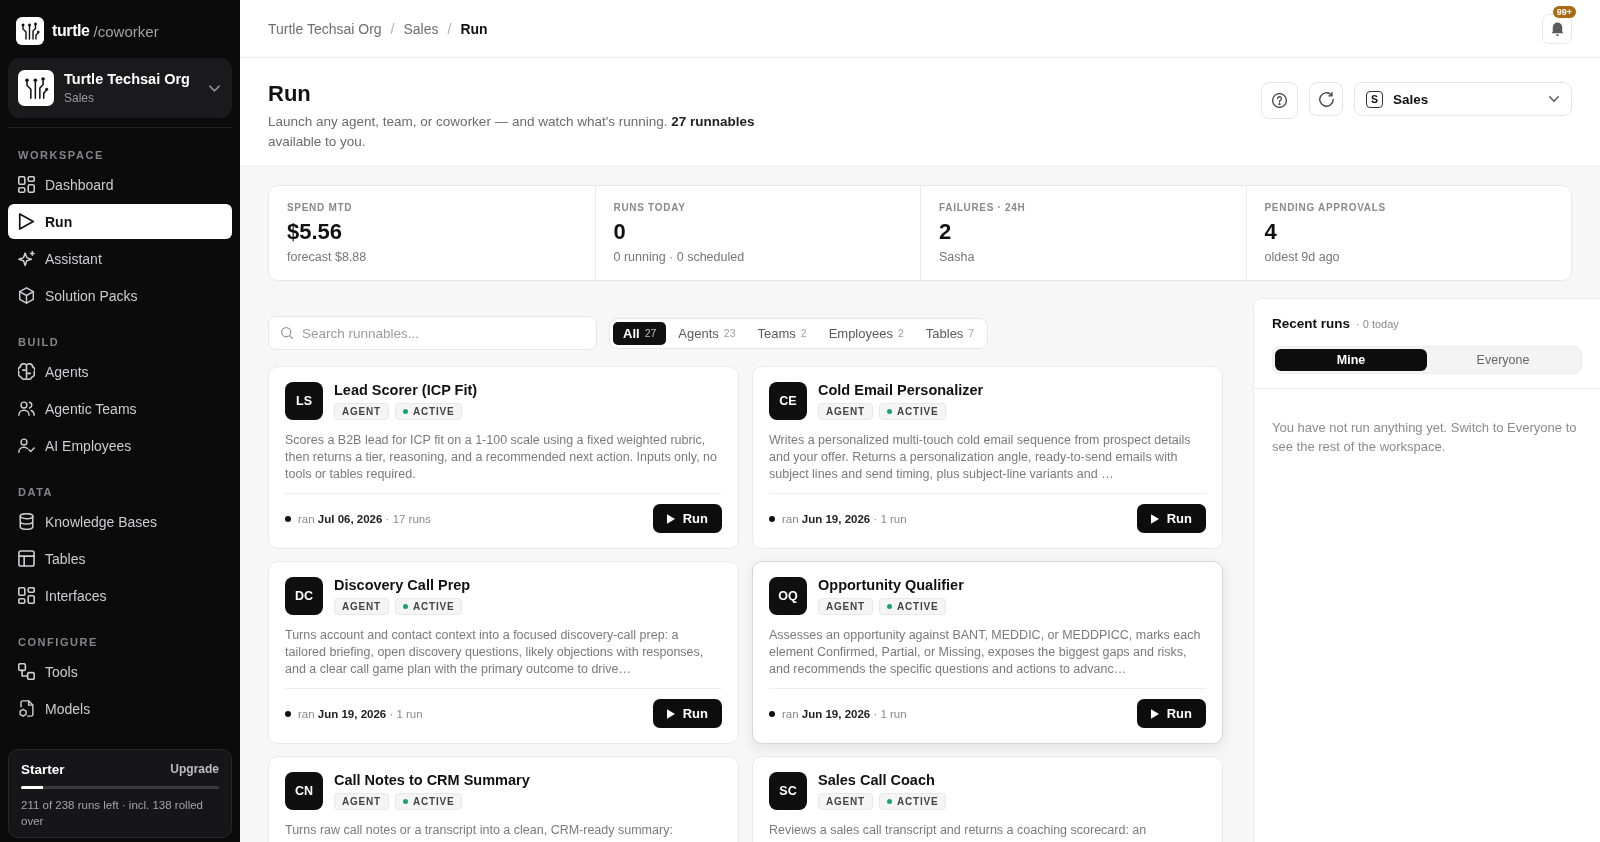  What do you see at coordinates (844, 713) in the screenshot?
I see `last-run-text: ran Jun 19, 2026 · 1 run` at bounding box center [844, 713].